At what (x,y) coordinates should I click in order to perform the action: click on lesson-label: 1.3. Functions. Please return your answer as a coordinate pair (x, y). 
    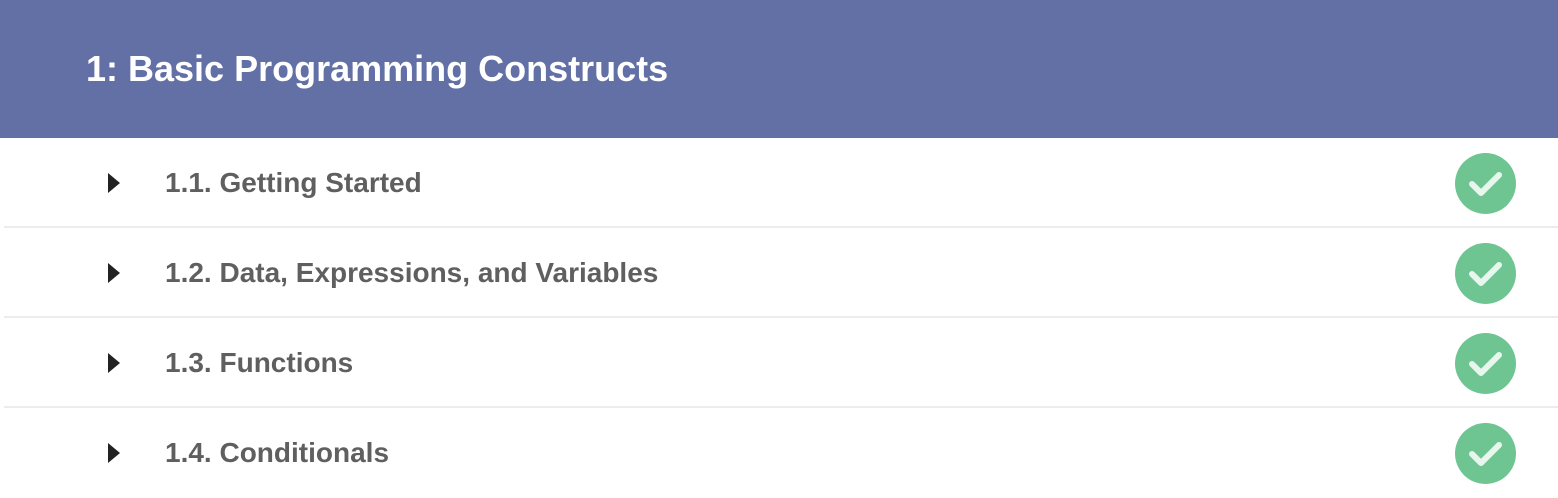
    Looking at the image, I should click on (259, 363).